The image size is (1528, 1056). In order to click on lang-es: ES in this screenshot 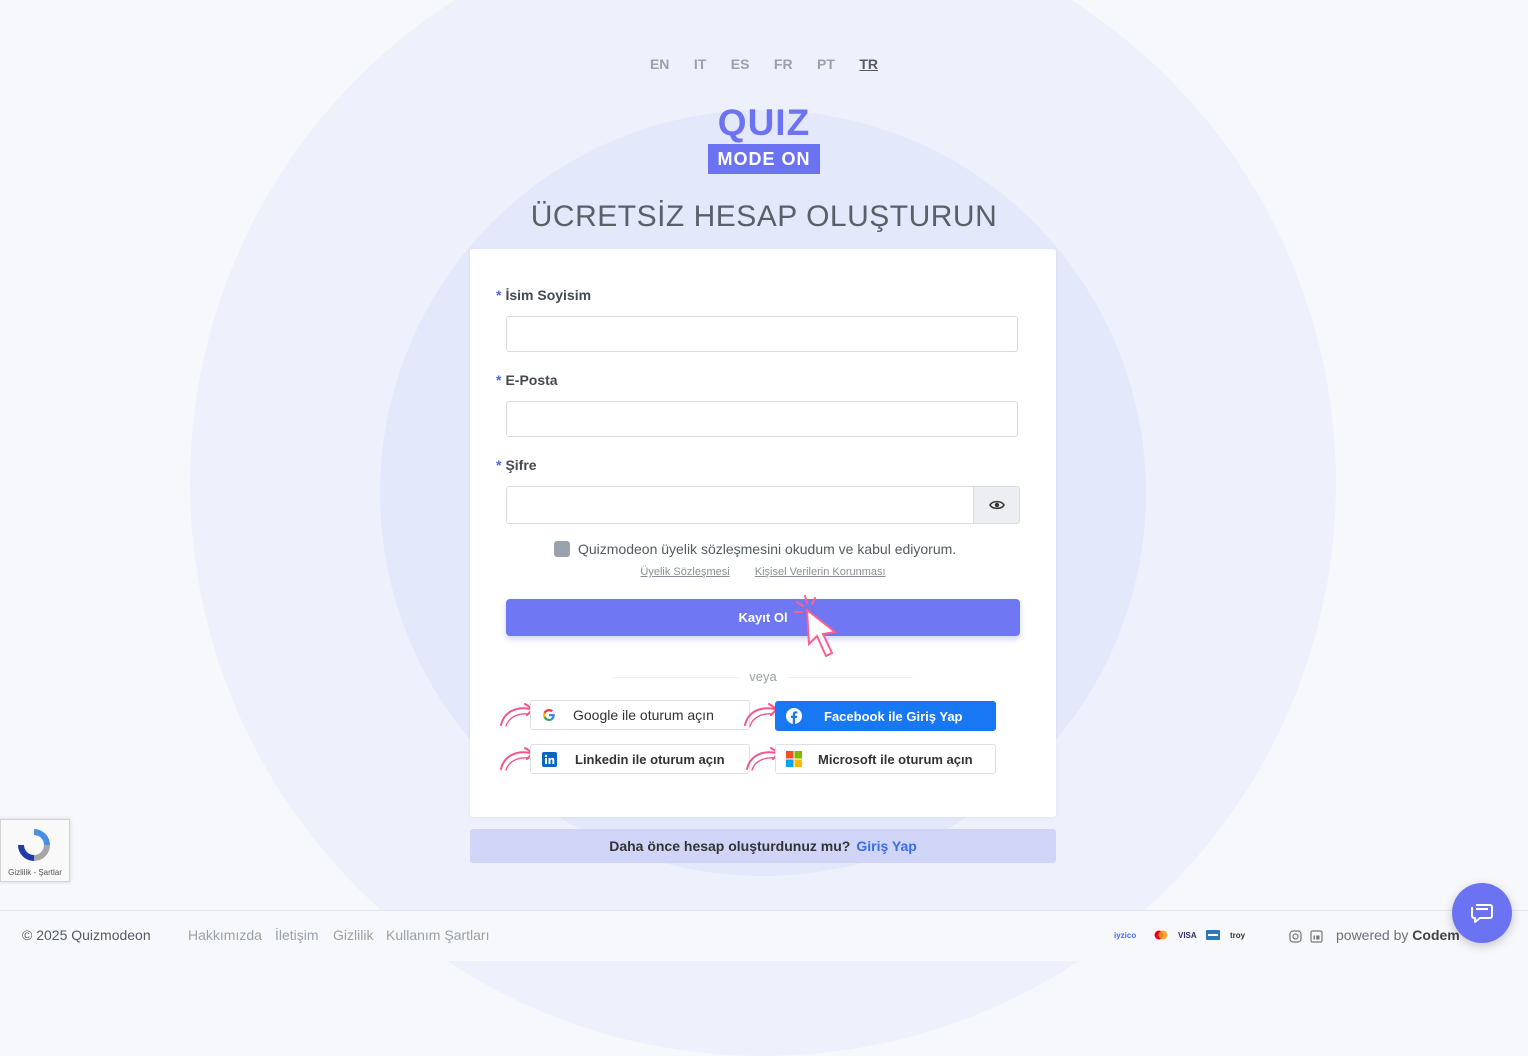, I will do `click(740, 64)`.